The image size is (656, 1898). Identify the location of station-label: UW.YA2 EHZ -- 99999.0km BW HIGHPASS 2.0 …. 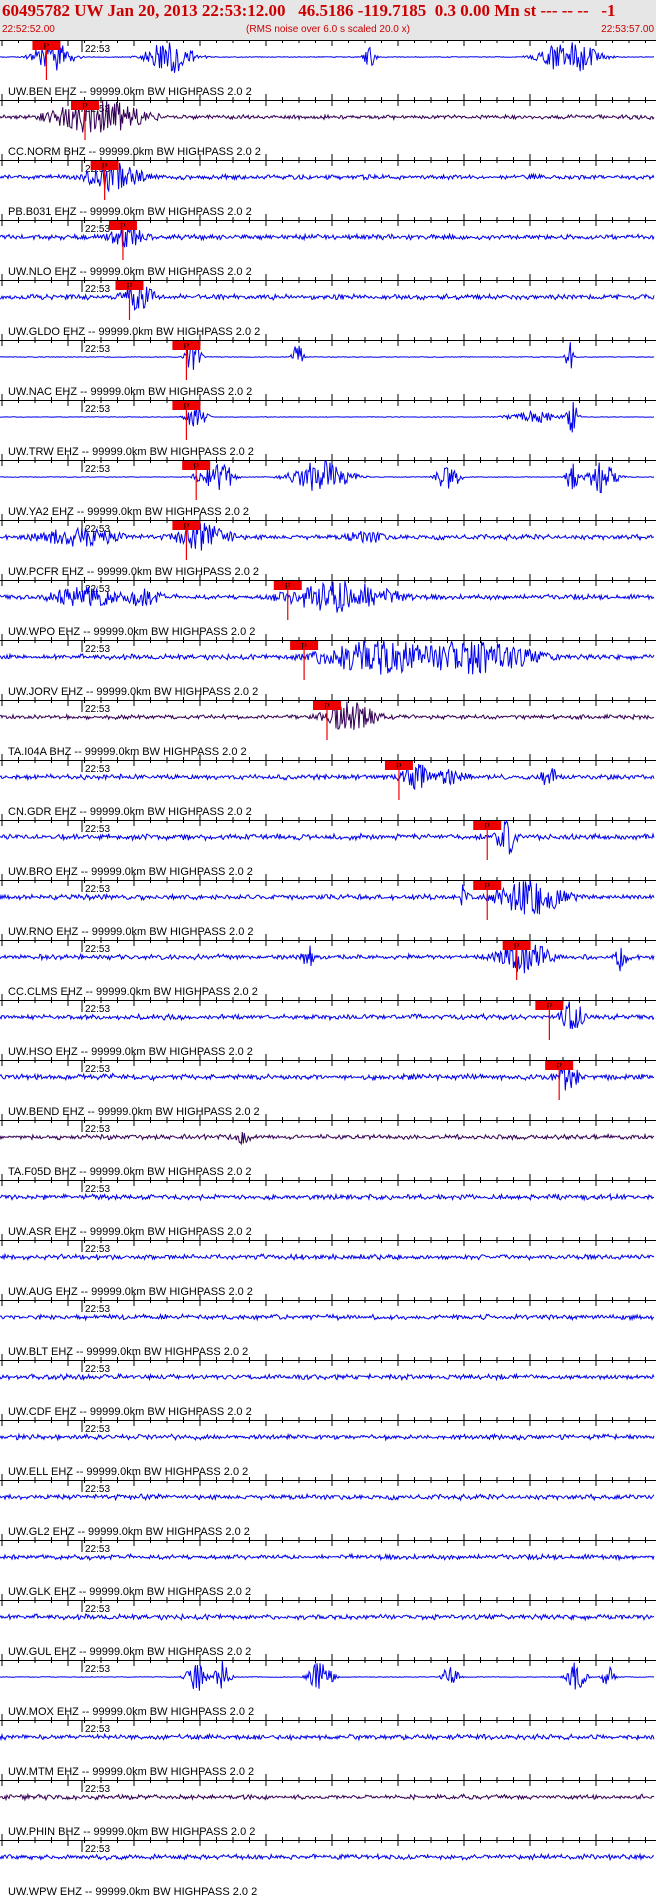
(128, 512).